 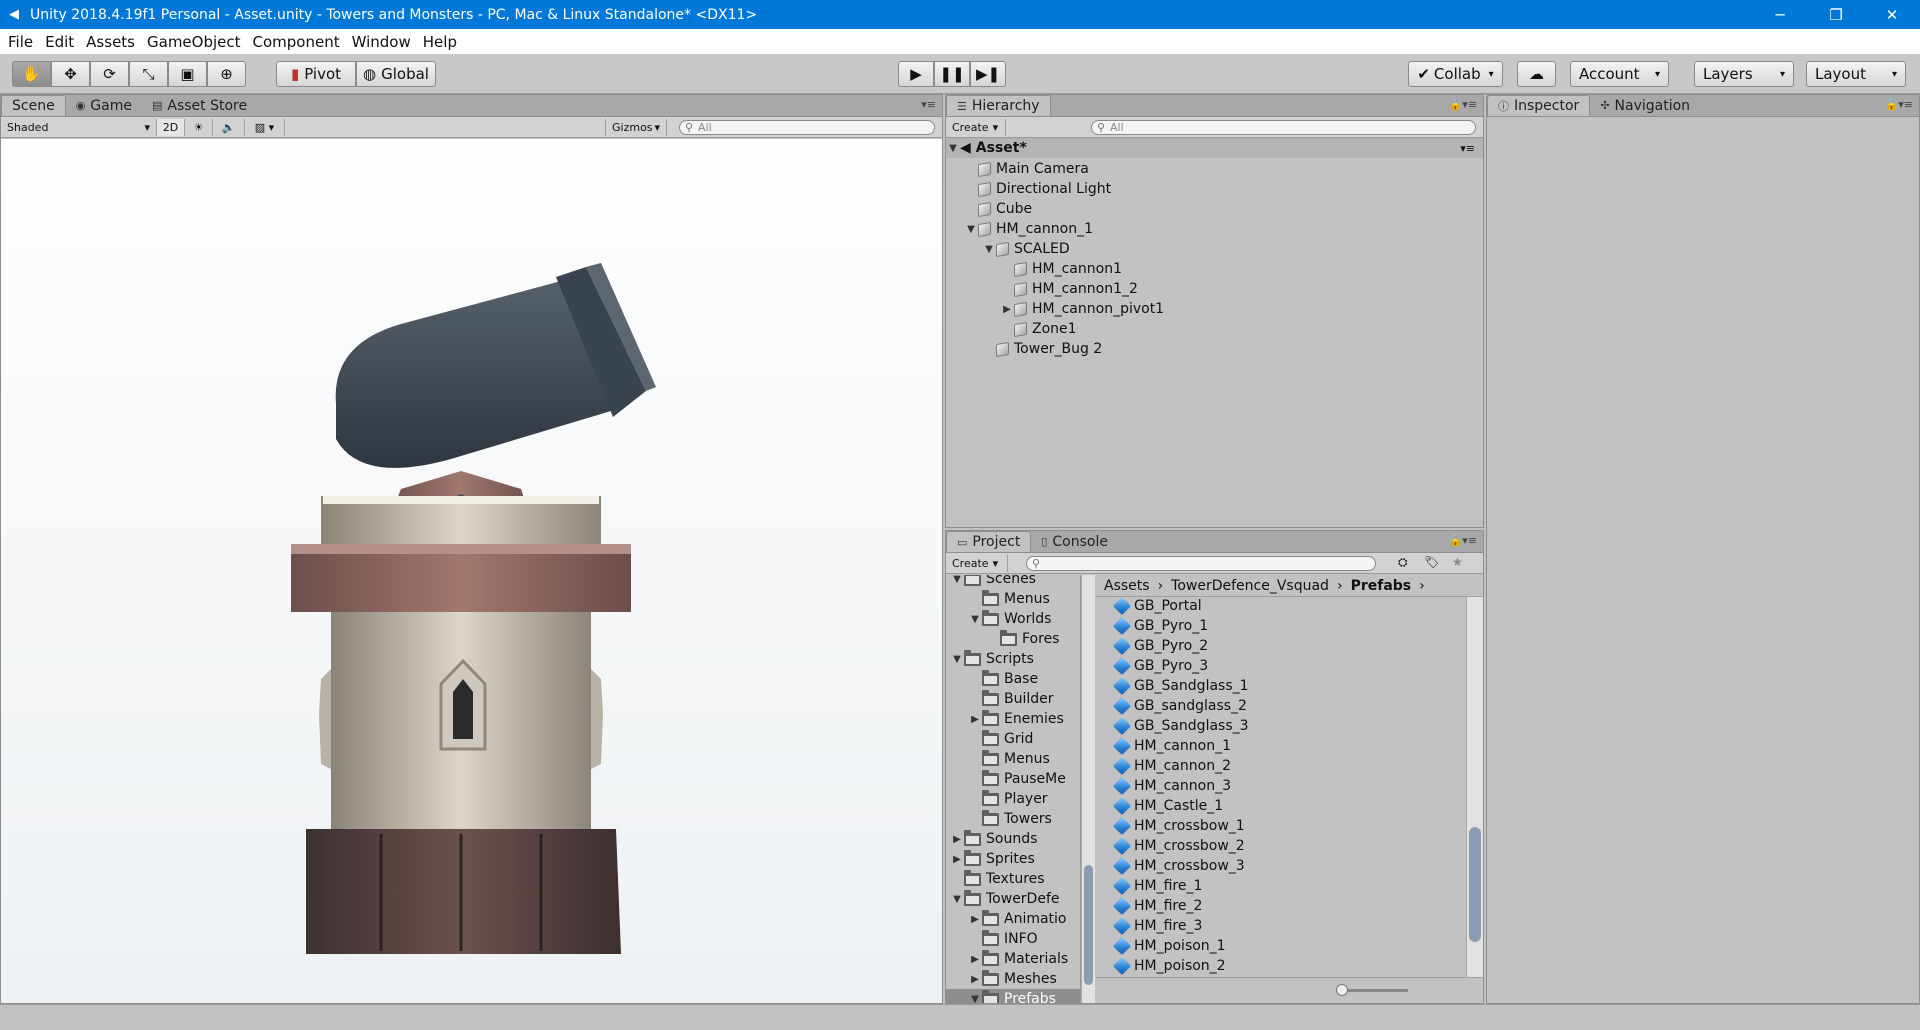 What do you see at coordinates (976, 127) in the screenshot?
I see `hierarchy-create-dropdown: Create ▾` at bounding box center [976, 127].